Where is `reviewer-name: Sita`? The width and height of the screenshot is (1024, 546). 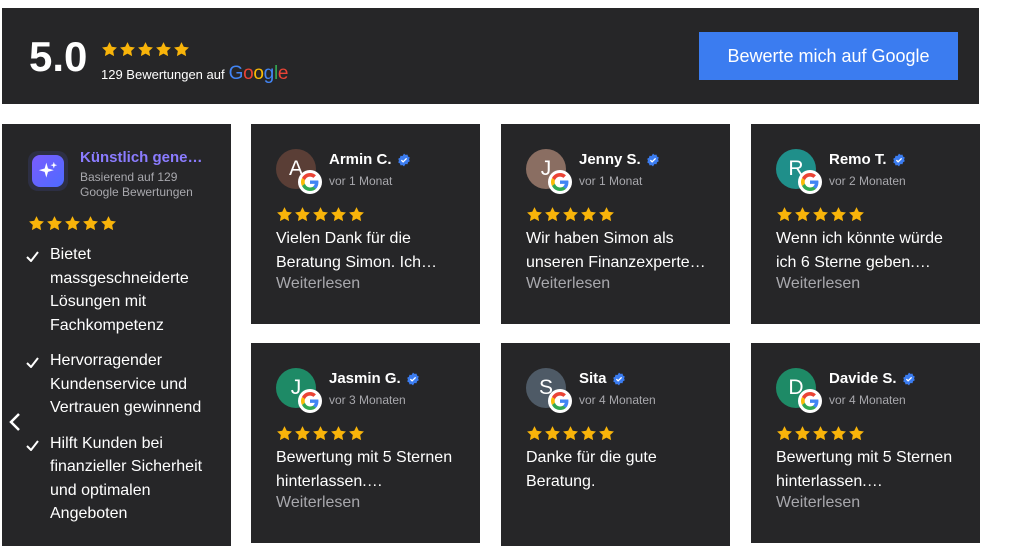 reviewer-name: Sita is located at coordinates (602, 378).